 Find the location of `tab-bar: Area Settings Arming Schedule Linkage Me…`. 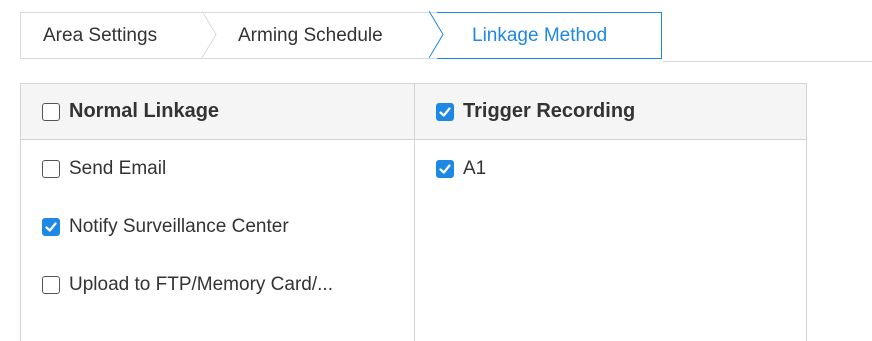

tab-bar: Area Settings Arming Schedule Linkage Me… is located at coordinates (341, 36).